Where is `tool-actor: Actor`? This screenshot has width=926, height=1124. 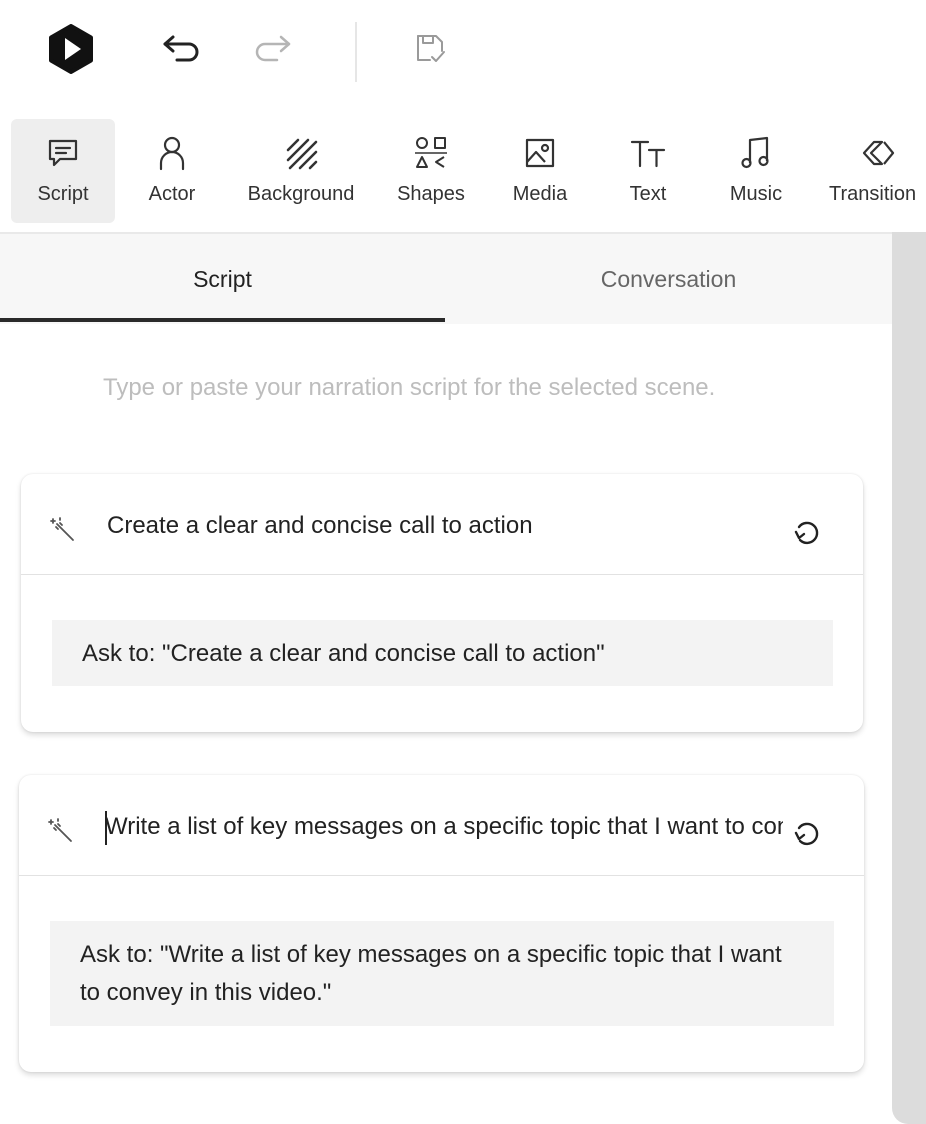 tool-actor: Actor is located at coordinates (172, 171).